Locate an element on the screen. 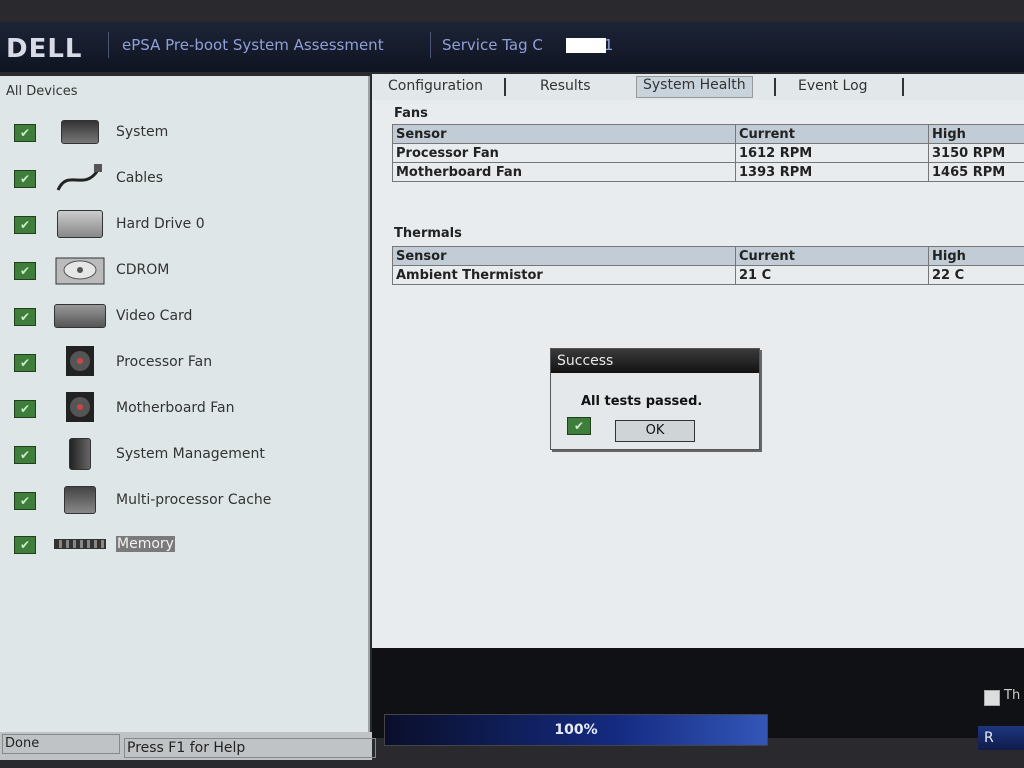  sensor-high: 1465 RPM is located at coordinates (976, 172).